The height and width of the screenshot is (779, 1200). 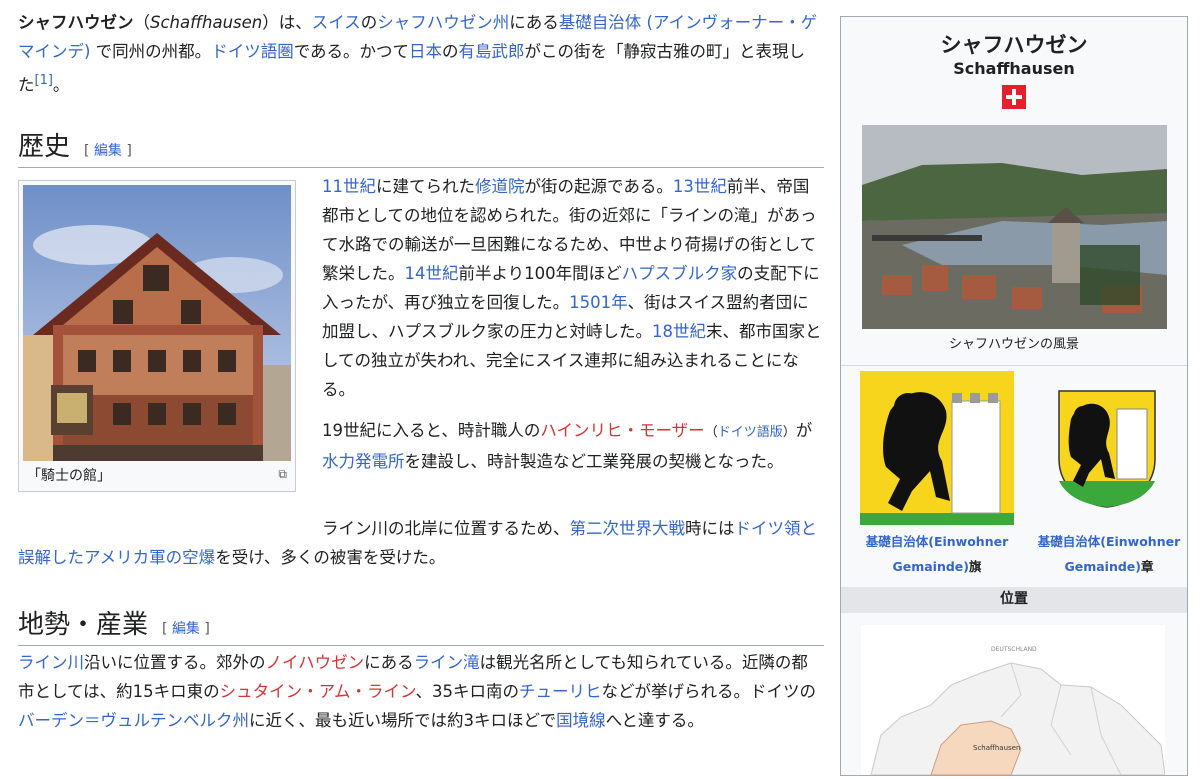 What do you see at coordinates (500, 186) in the screenshot?
I see `link-monastery: 修道院` at bounding box center [500, 186].